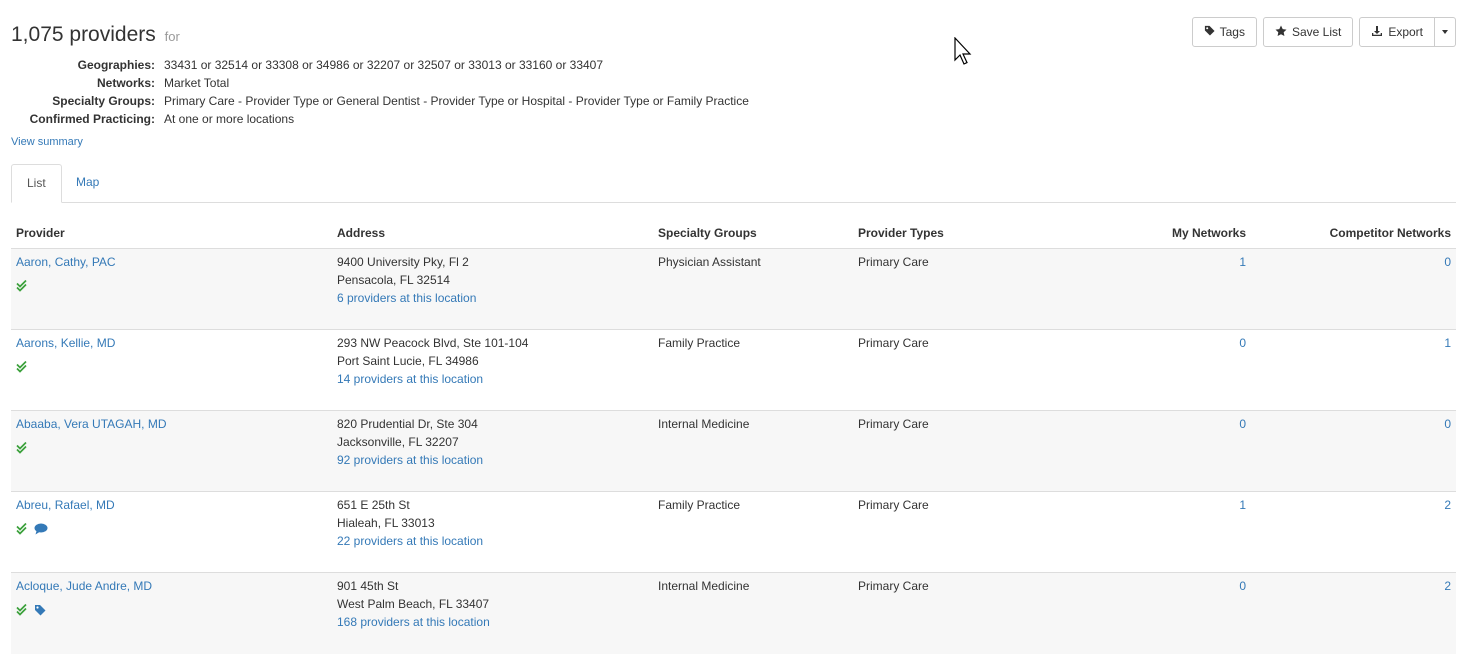  Describe the element at coordinates (408, 361) in the screenshot. I see `address-line-2: Port Saint Lucie, FL 34986` at that location.